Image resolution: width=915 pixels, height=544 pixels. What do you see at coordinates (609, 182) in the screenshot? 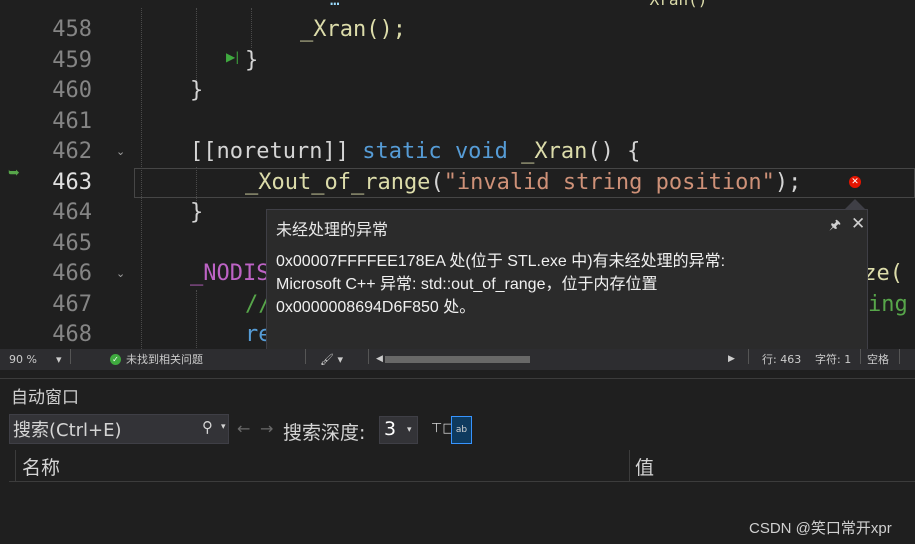
I see `string-token: "invalid string position"` at bounding box center [609, 182].